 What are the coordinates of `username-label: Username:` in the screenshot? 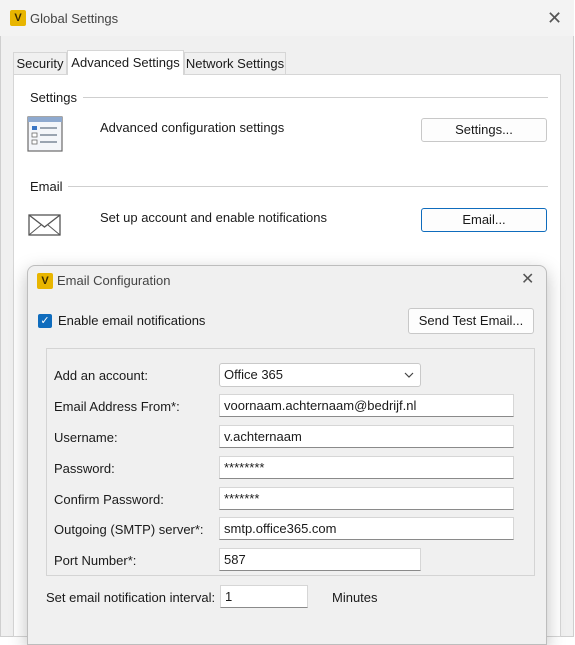 It's located at (86, 437).